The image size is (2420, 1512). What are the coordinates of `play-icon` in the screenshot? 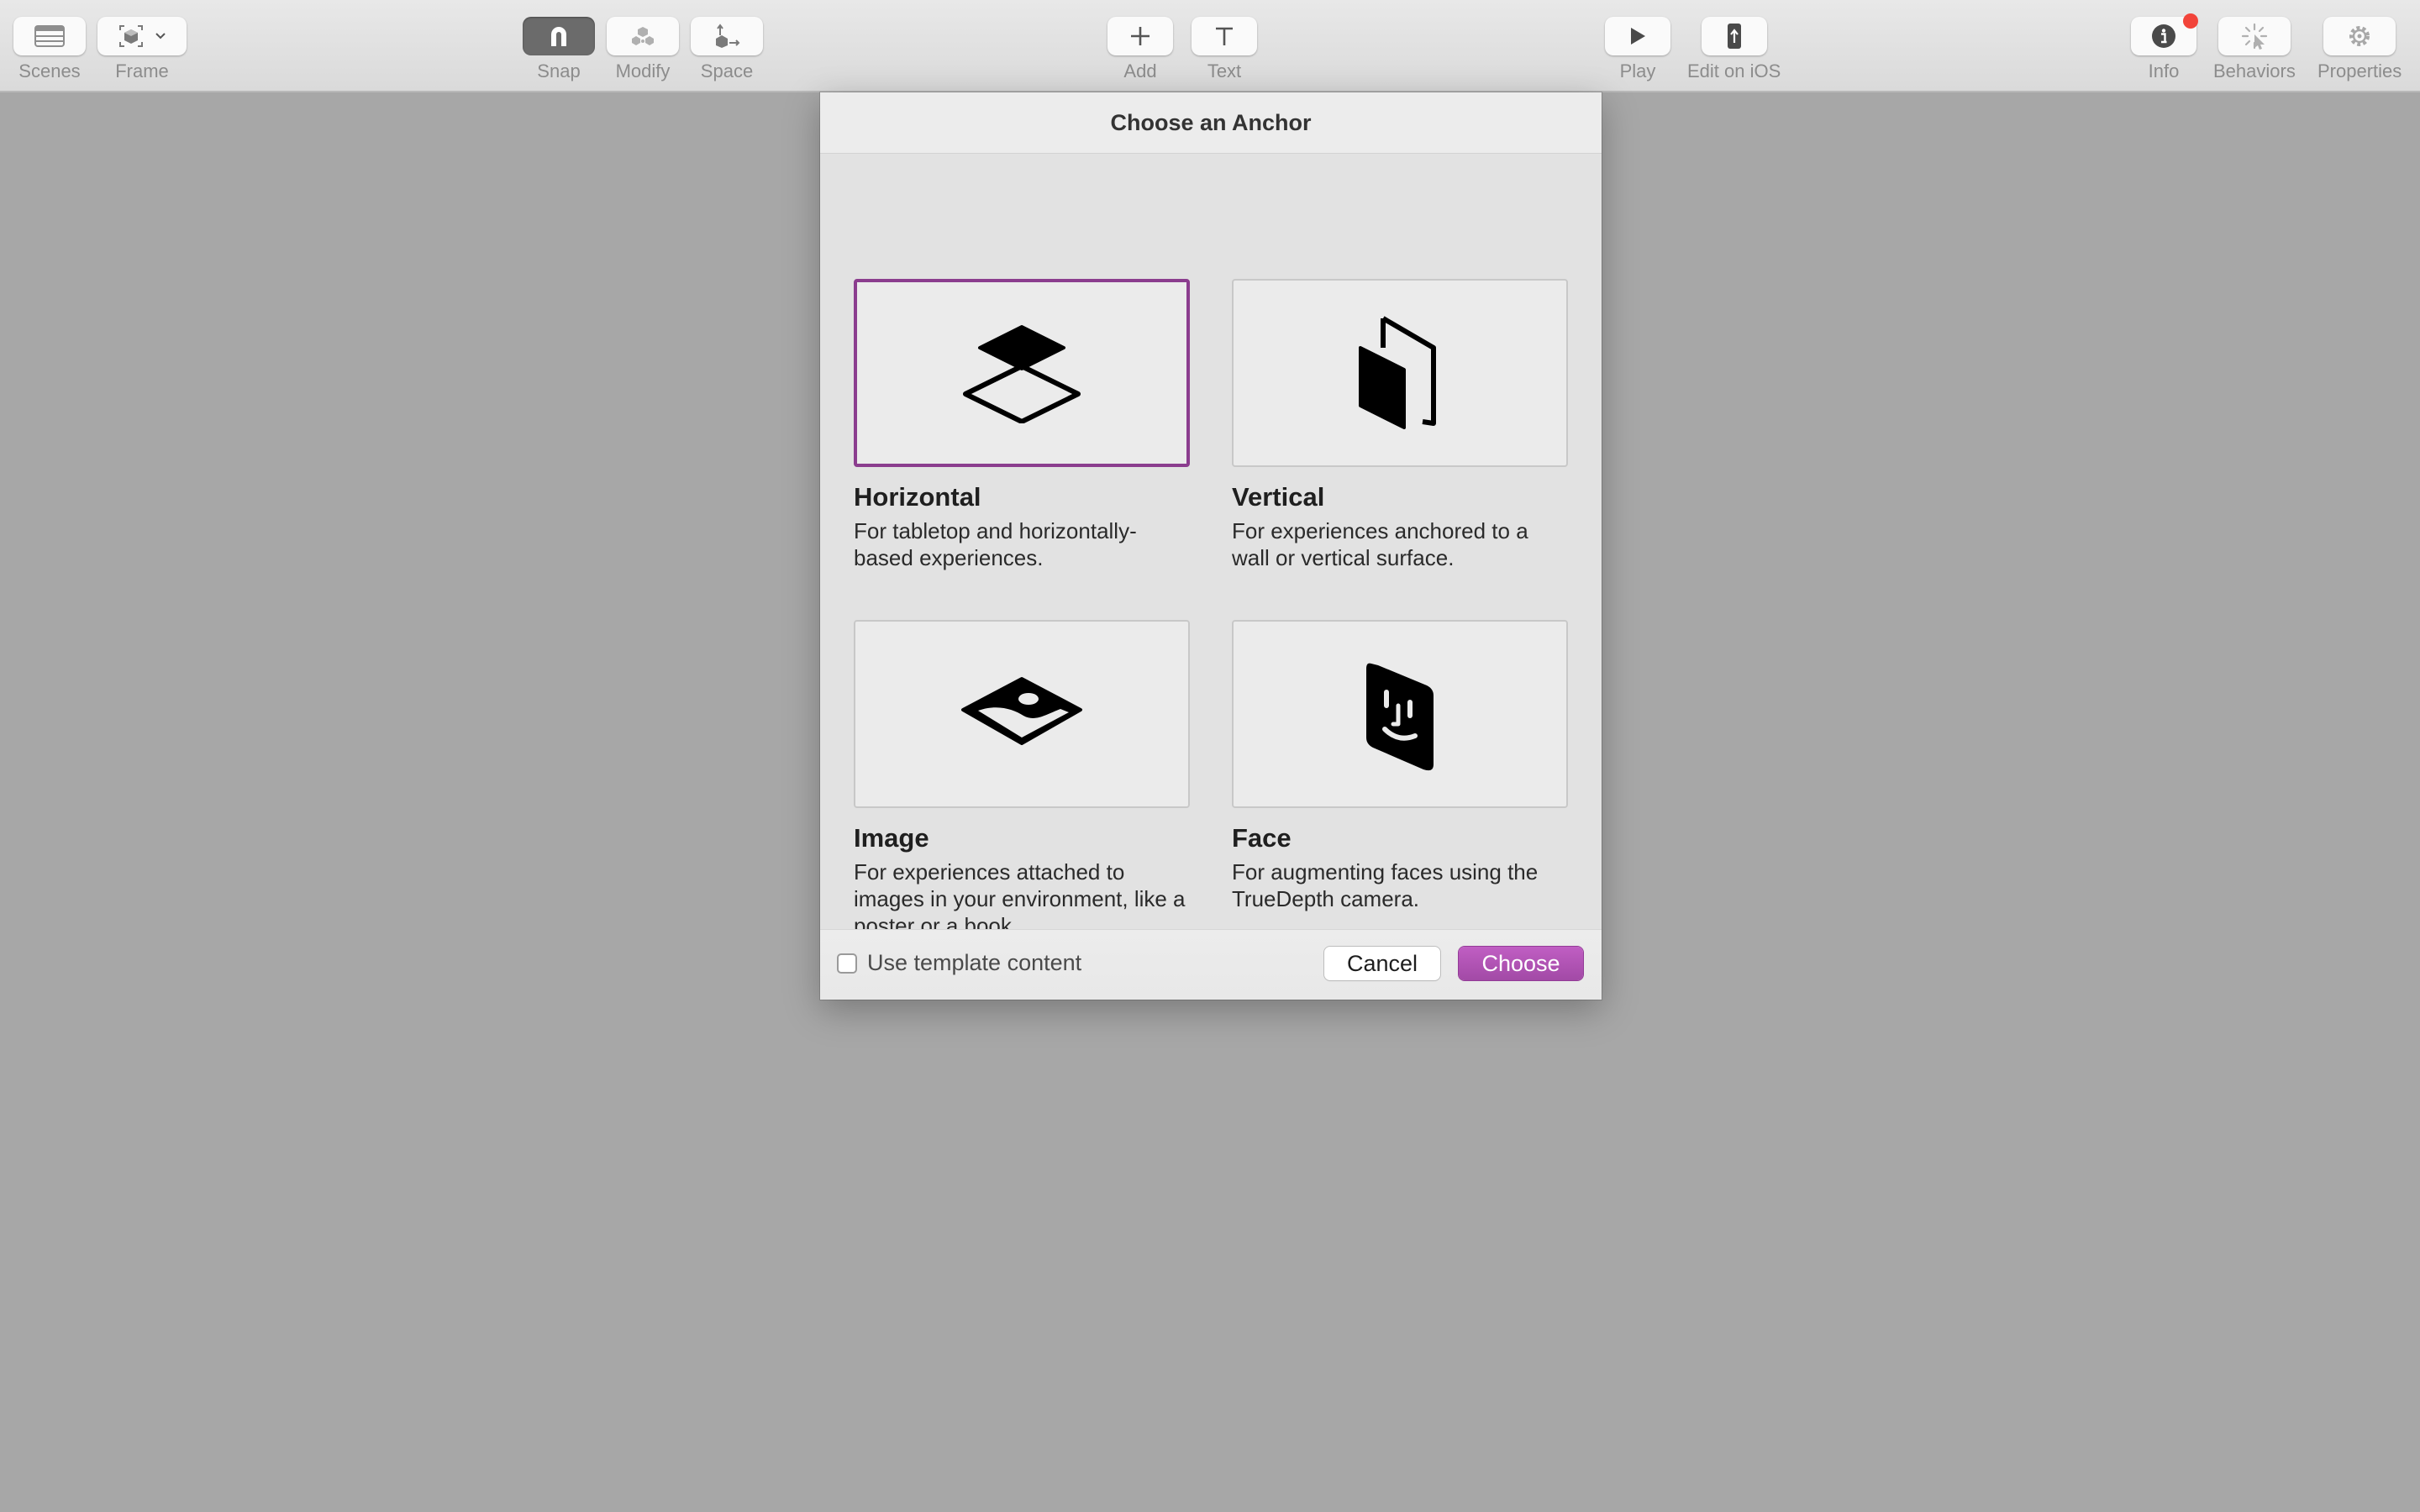 It's located at (1638, 36).